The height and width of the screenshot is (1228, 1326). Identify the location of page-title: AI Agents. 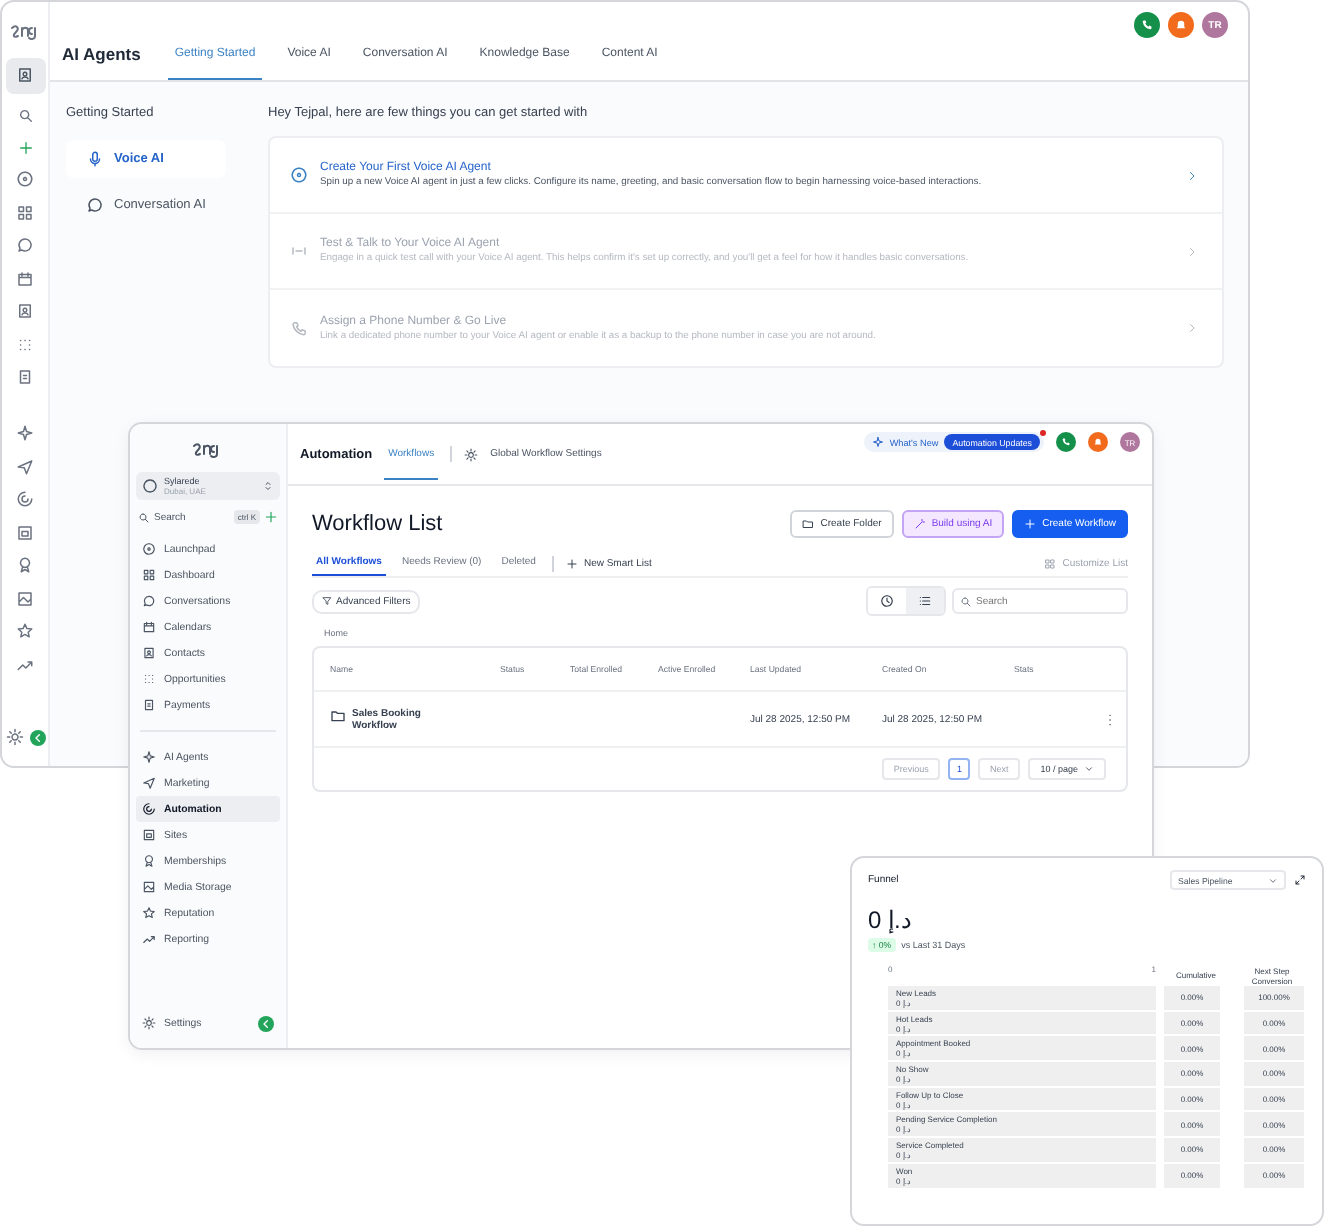
(101, 56).